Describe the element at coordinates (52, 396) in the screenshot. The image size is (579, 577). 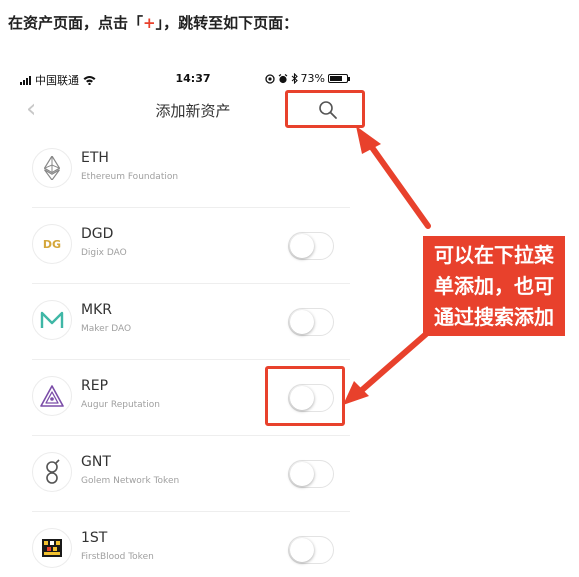
I see `augur-logo` at that location.